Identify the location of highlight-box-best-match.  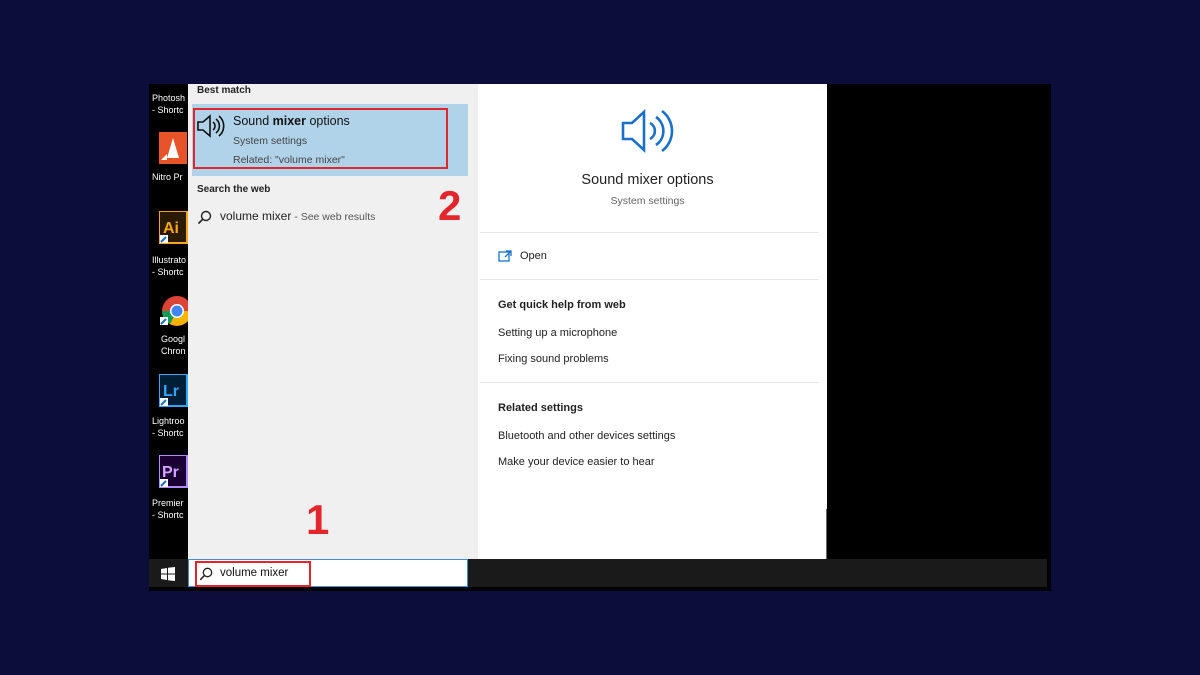
(320, 138).